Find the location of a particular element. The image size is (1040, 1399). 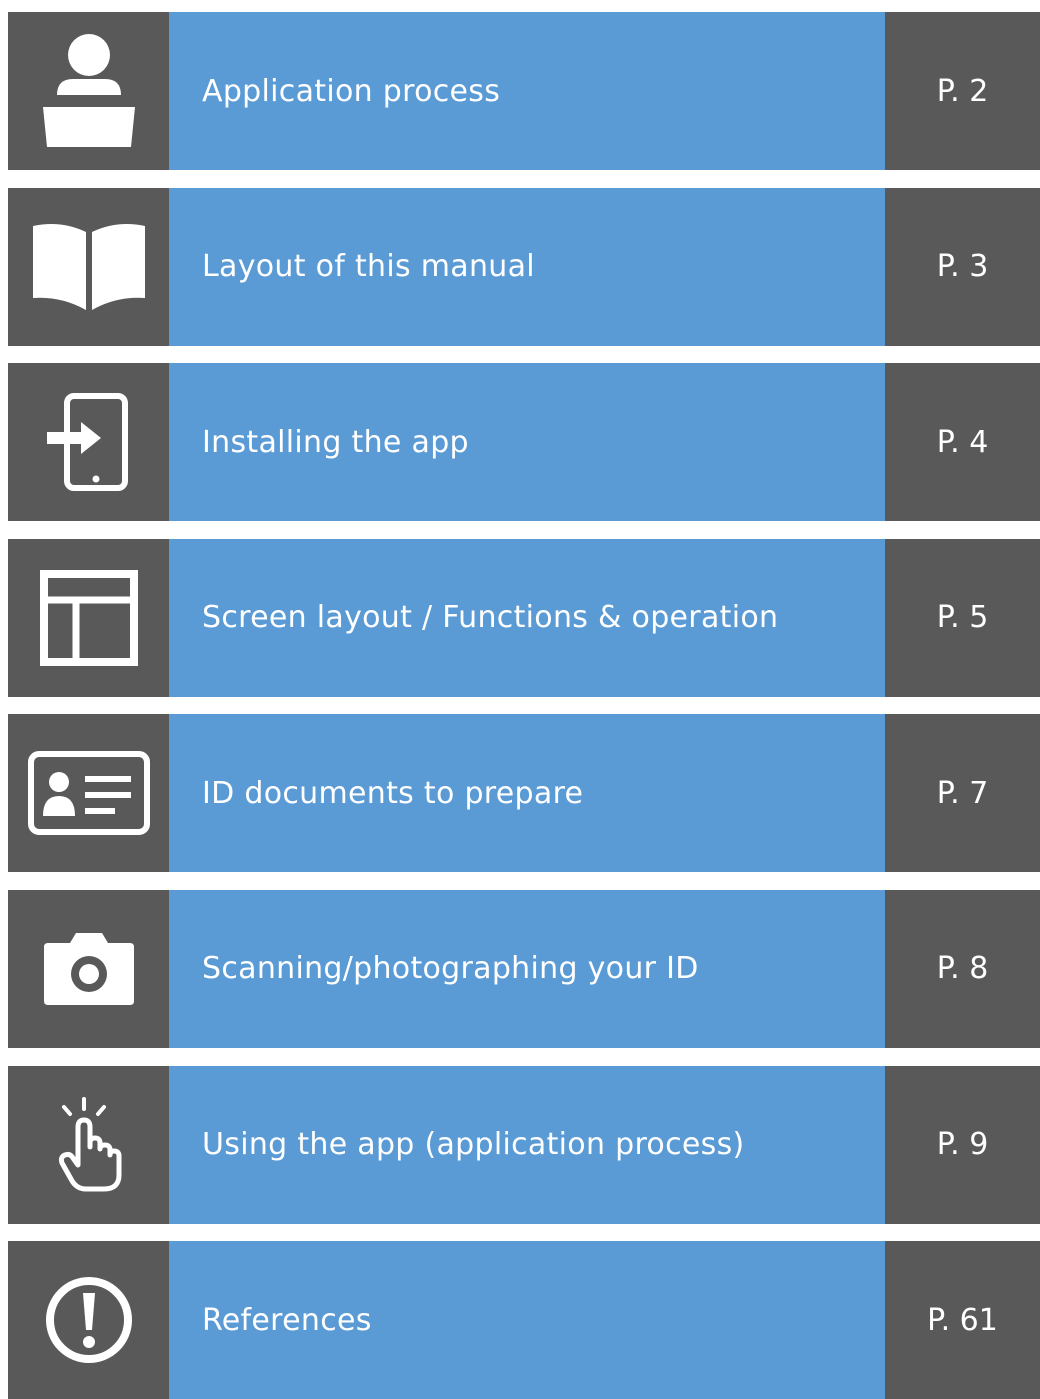

toc-item-page: P. 8 is located at coordinates (962, 968).